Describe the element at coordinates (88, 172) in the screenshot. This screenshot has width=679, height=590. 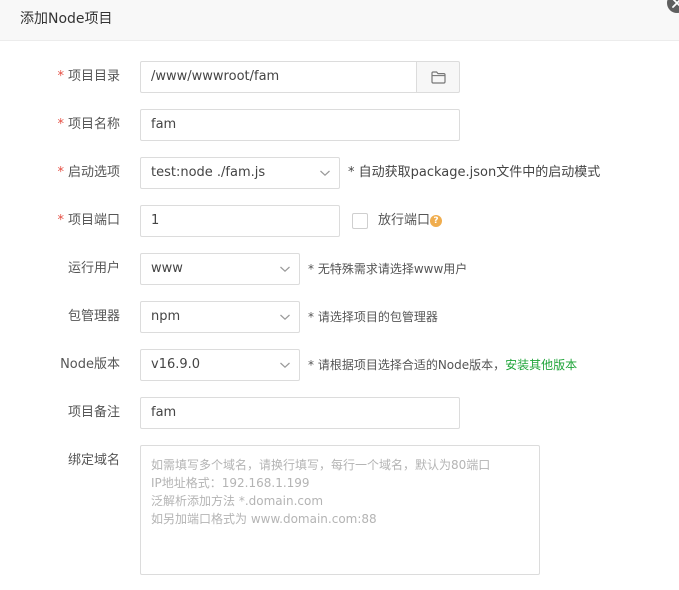
I see `start-option-label: * 启动选项` at that location.